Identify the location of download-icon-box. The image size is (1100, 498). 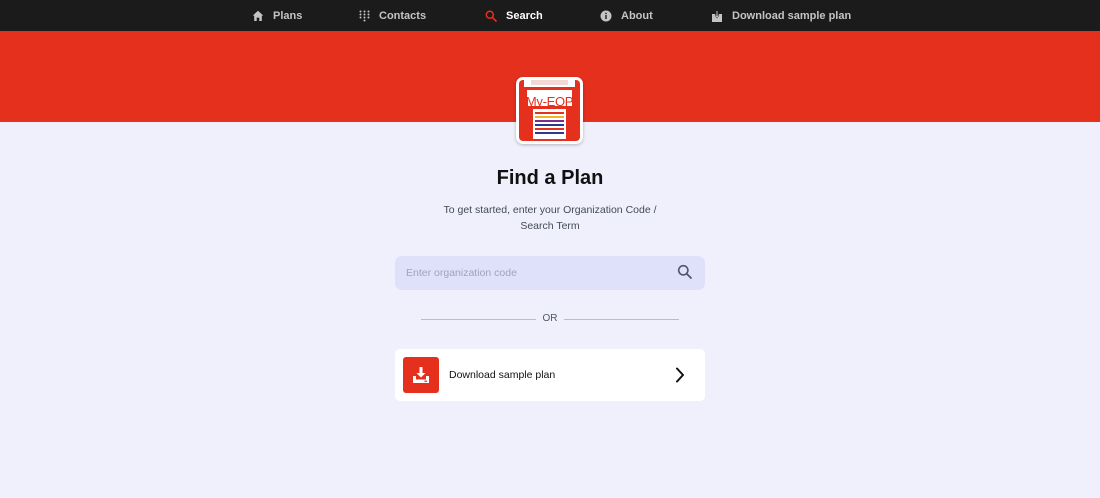
(421, 375).